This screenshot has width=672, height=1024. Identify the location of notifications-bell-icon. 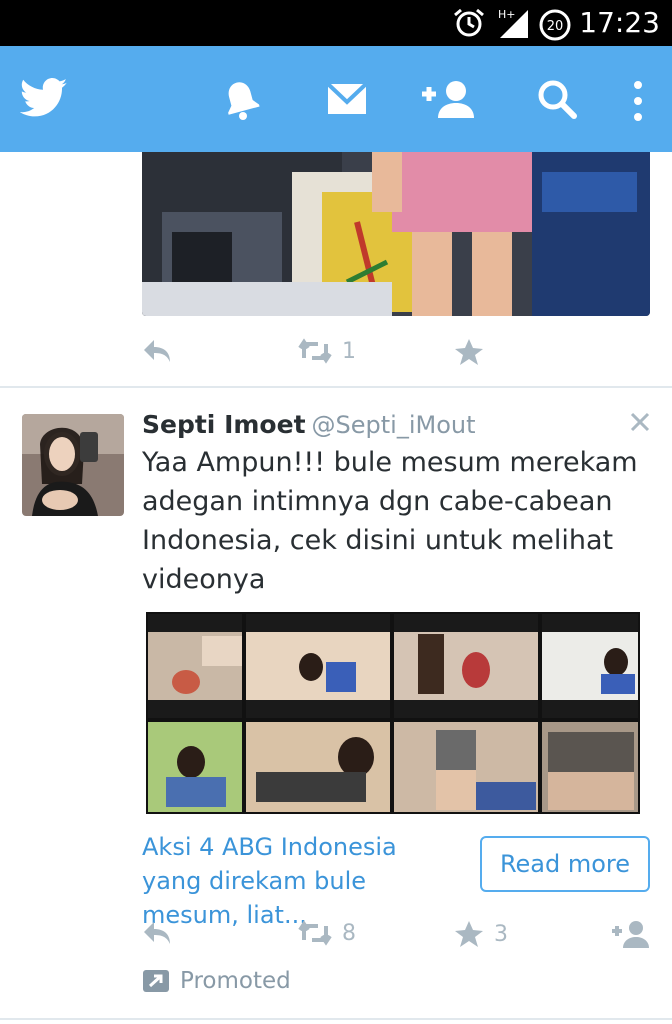
(241, 101).